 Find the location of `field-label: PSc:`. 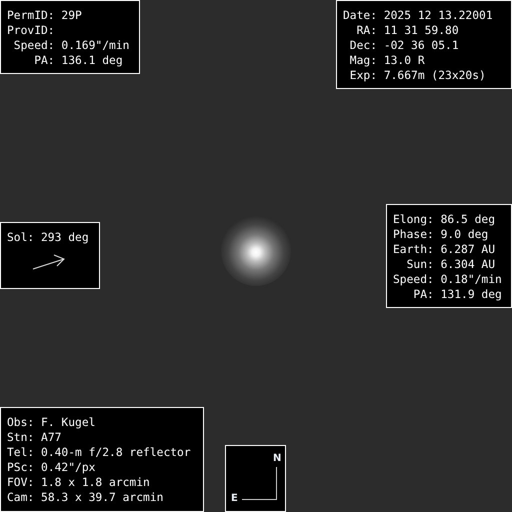

field-label: PSc: is located at coordinates (20, 467).